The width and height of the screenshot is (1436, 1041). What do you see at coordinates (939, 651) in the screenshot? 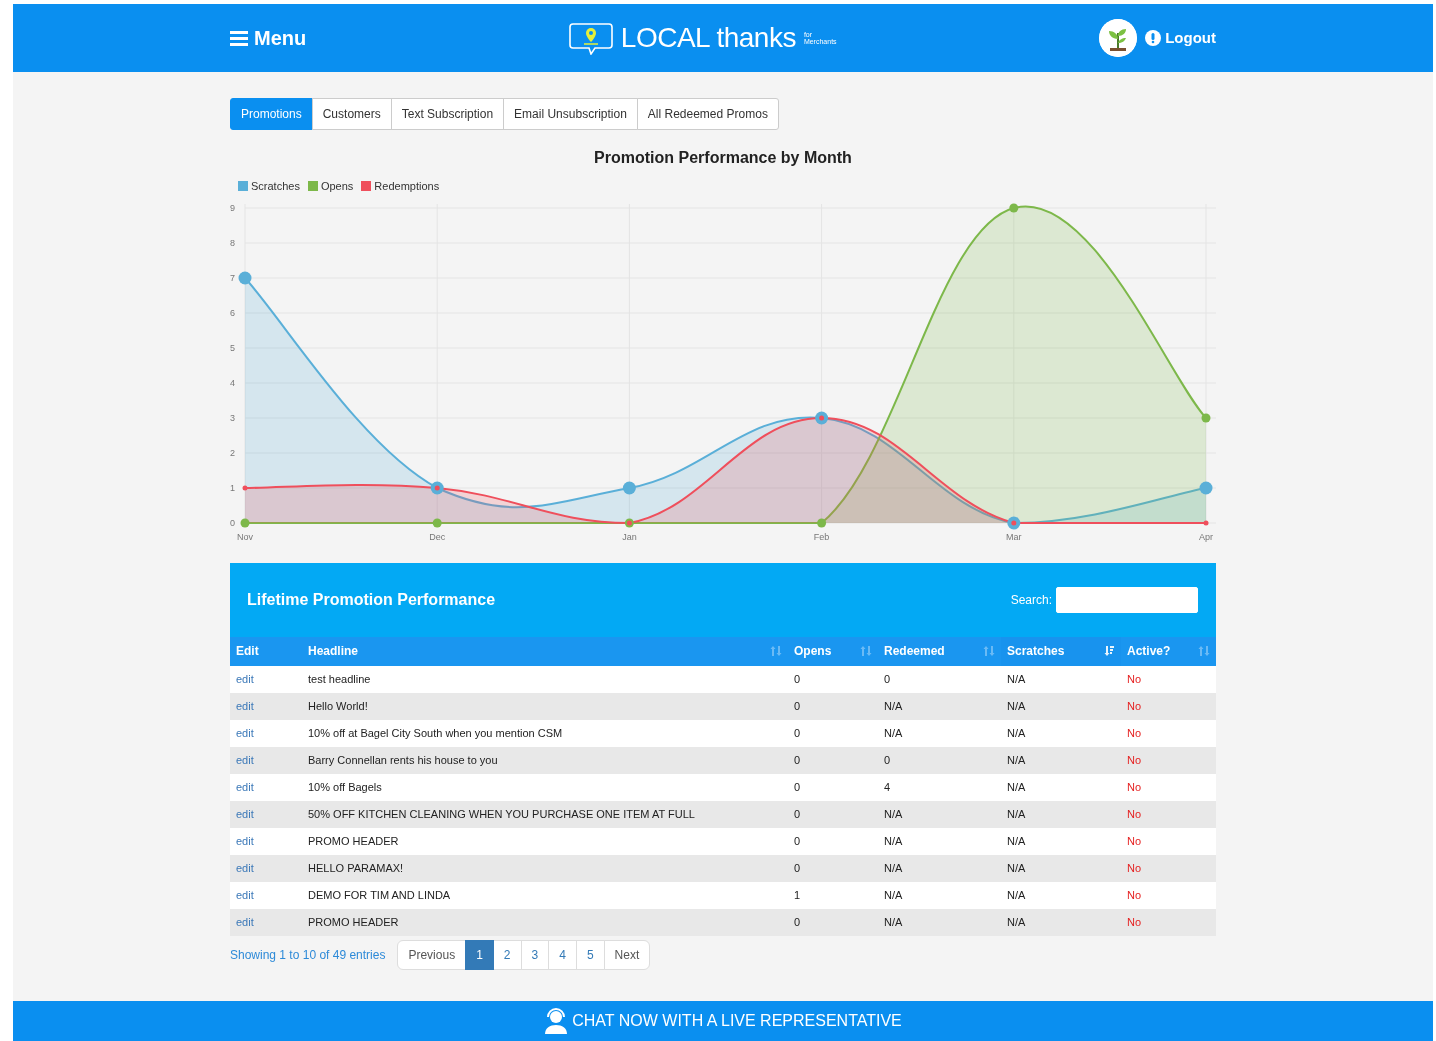
I see `column-header: Redeemed` at bounding box center [939, 651].